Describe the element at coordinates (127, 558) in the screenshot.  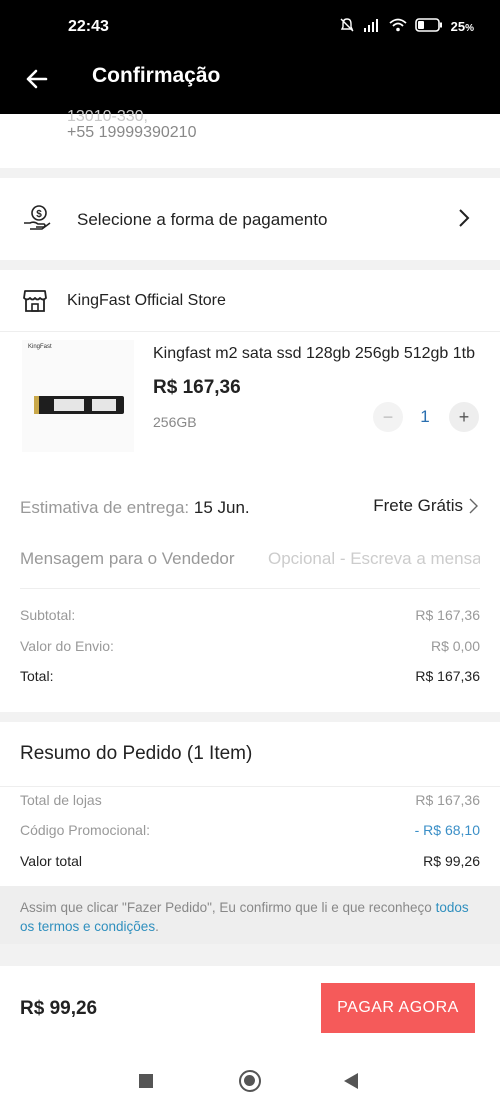
I see `seller-message-label: Mensagem para o Vendedor` at that location.